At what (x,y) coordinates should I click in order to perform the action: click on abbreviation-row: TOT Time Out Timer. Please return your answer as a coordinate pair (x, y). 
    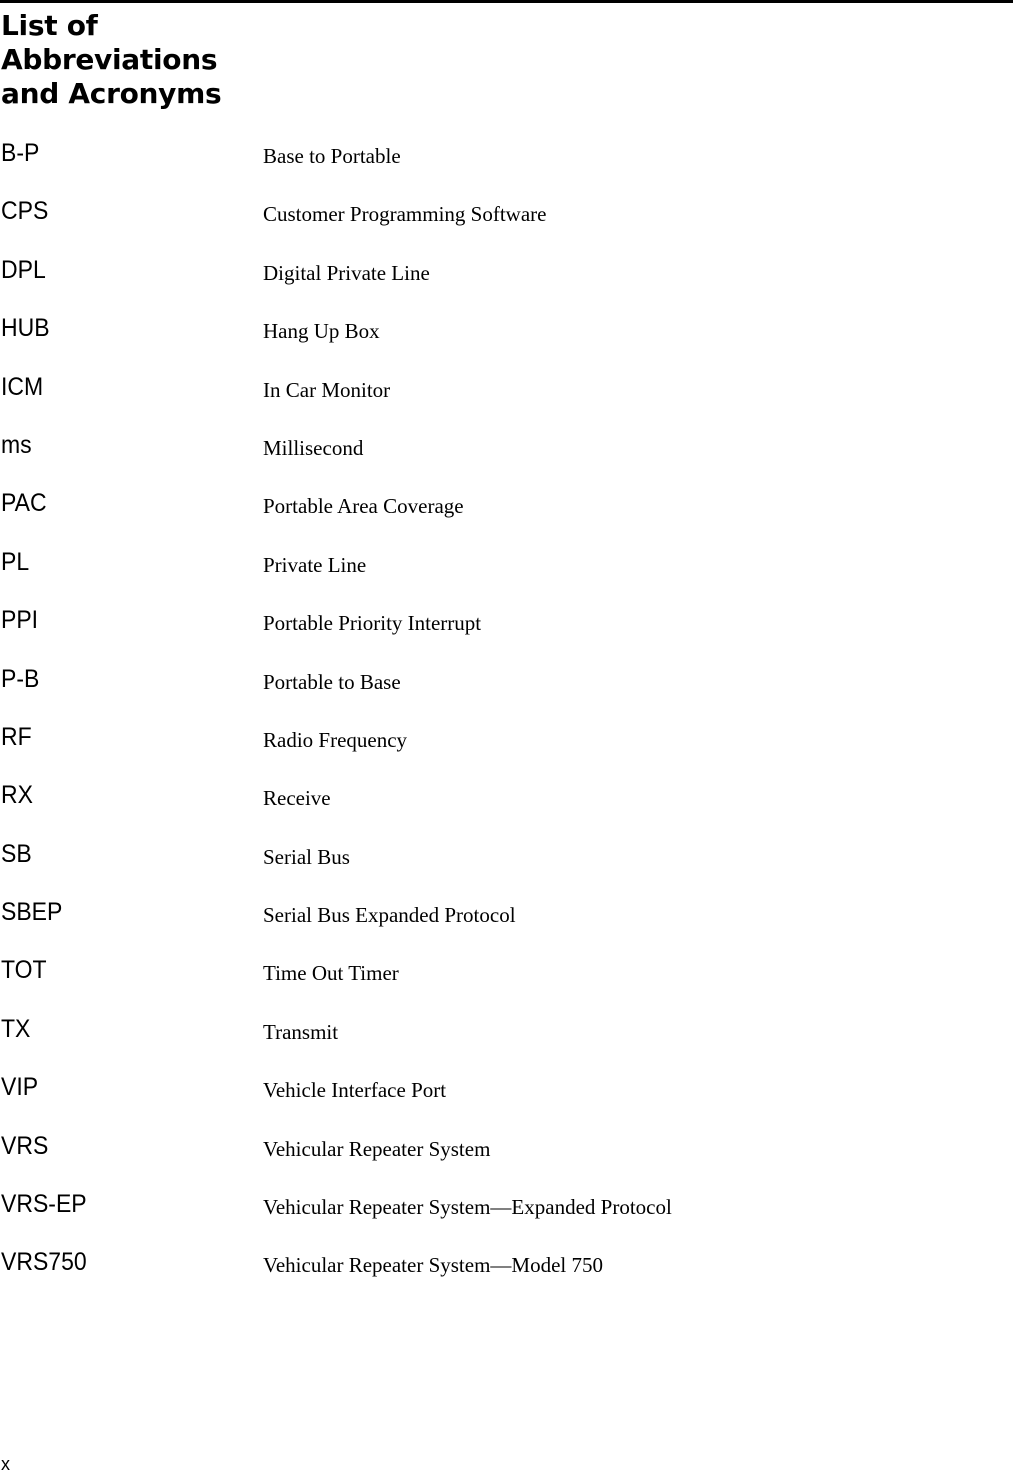
    Looking at the image, I should click on (506, 982).